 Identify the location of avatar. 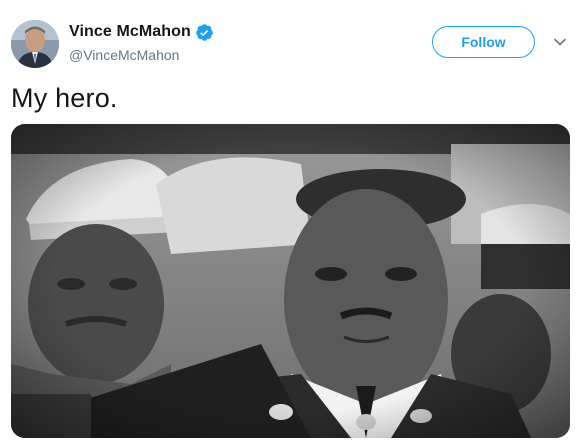
(35, 44).